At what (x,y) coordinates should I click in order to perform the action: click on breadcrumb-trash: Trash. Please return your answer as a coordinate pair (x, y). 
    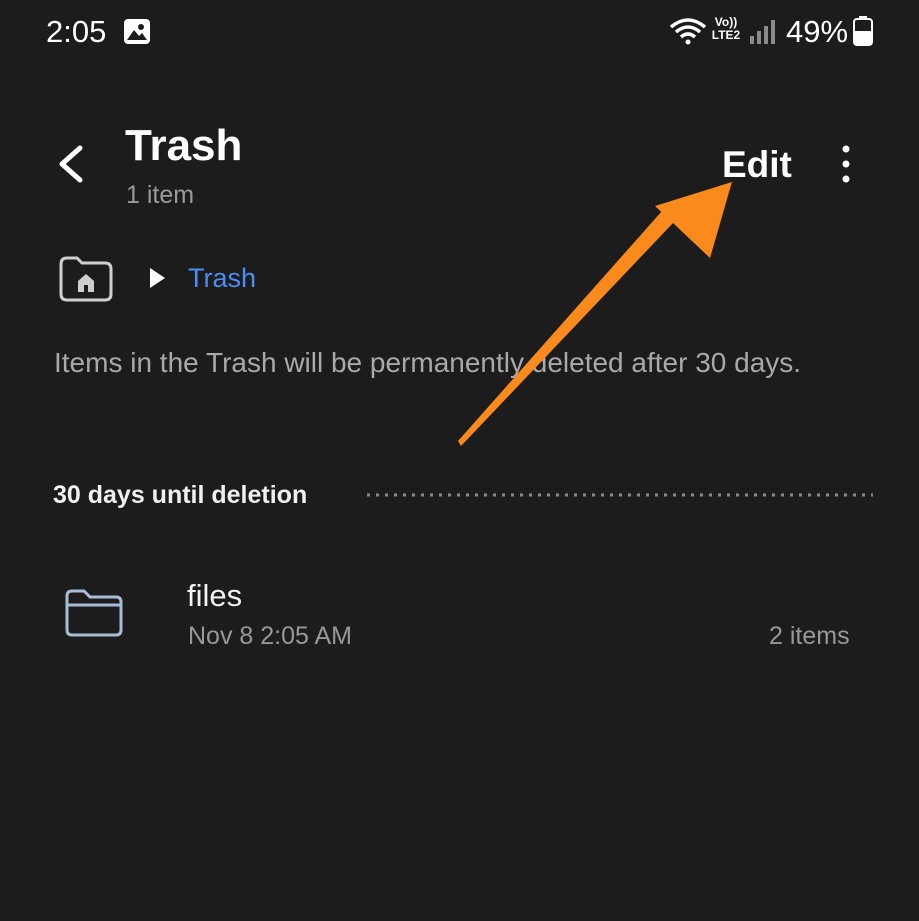
    Looking at the image, I should click on (222, 278).